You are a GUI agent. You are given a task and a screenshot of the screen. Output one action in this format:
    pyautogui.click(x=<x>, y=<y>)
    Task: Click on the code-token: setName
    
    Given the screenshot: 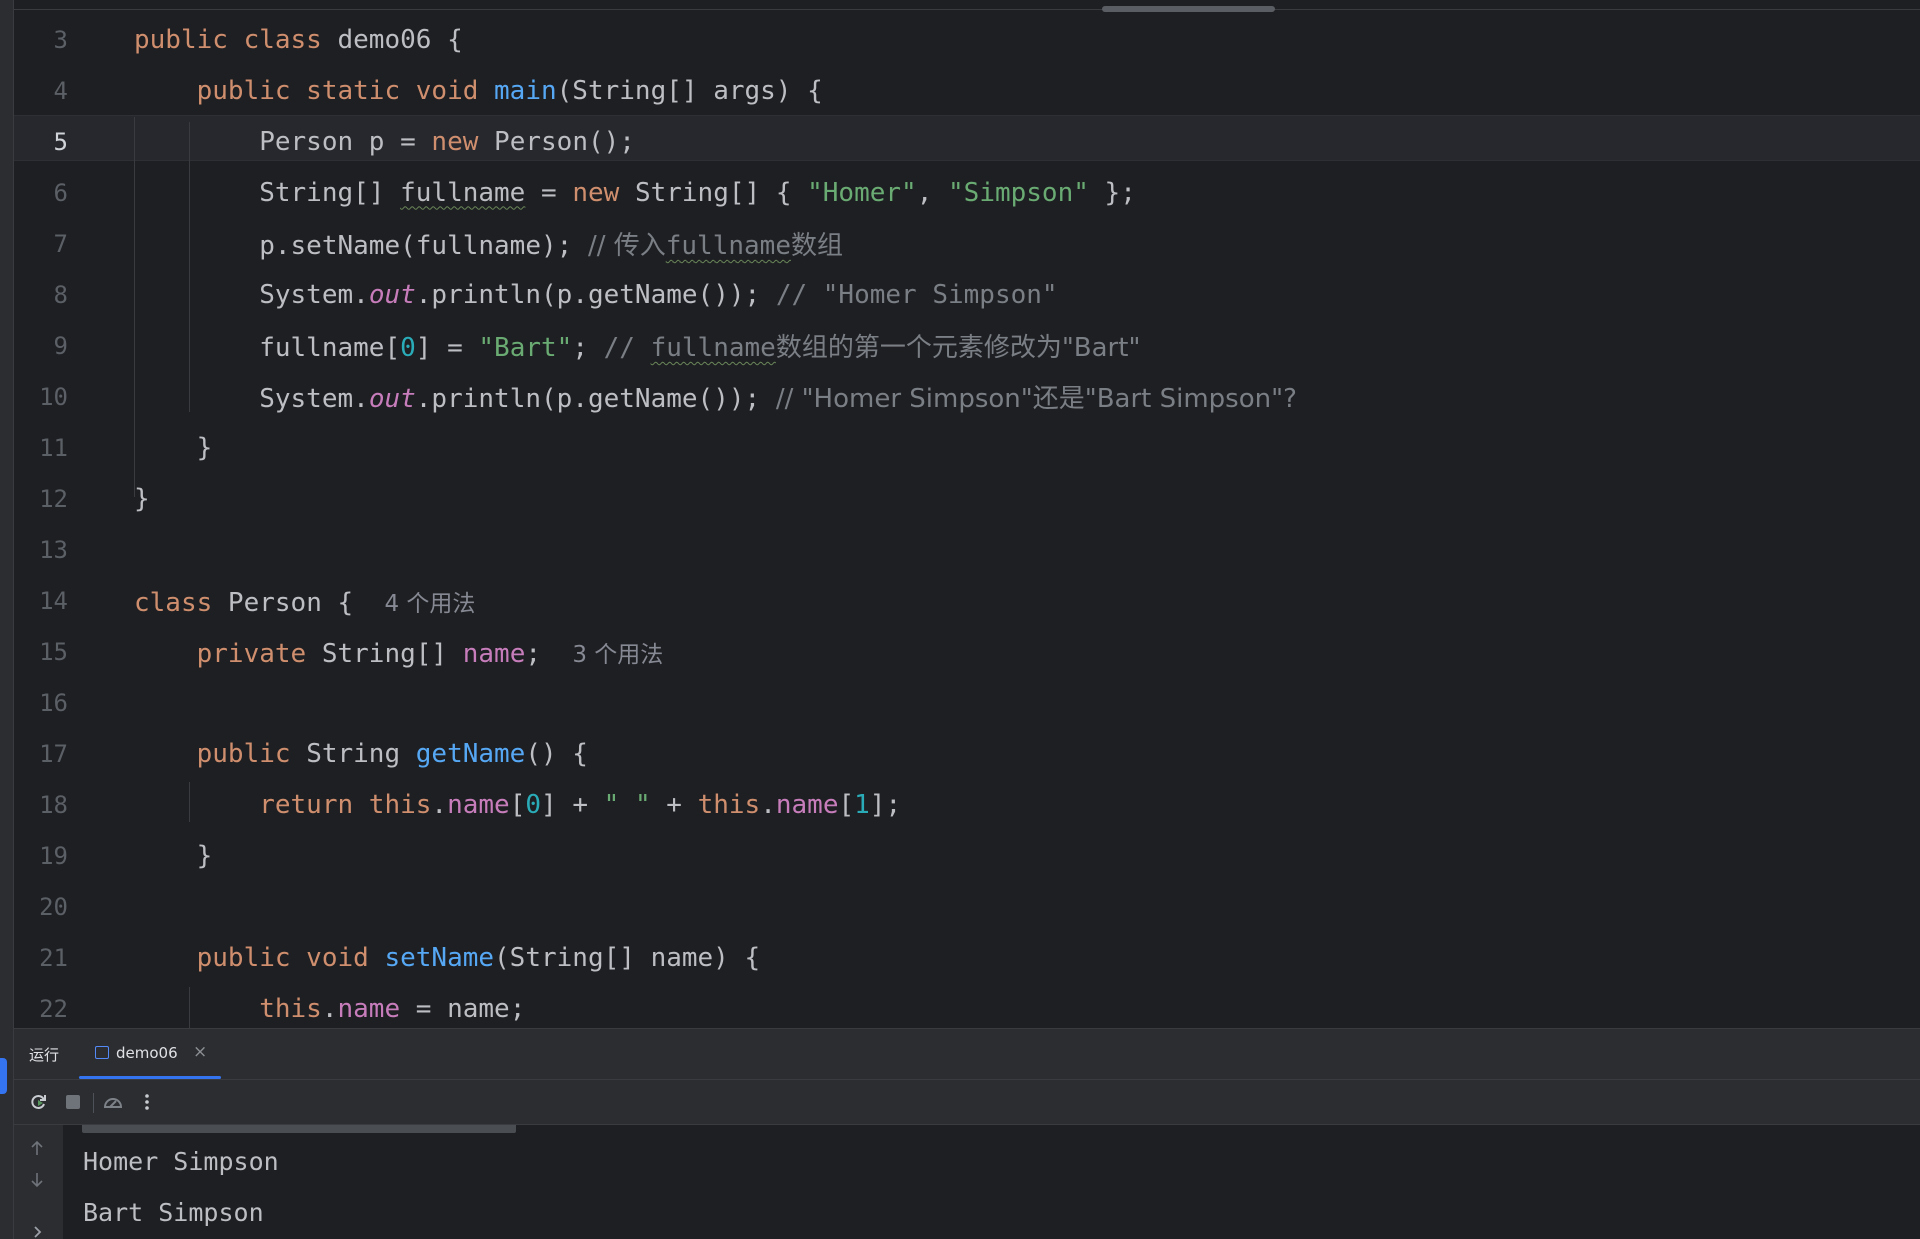 What is the action you would take?
    pyautogui.click(x=439, y=957)
    